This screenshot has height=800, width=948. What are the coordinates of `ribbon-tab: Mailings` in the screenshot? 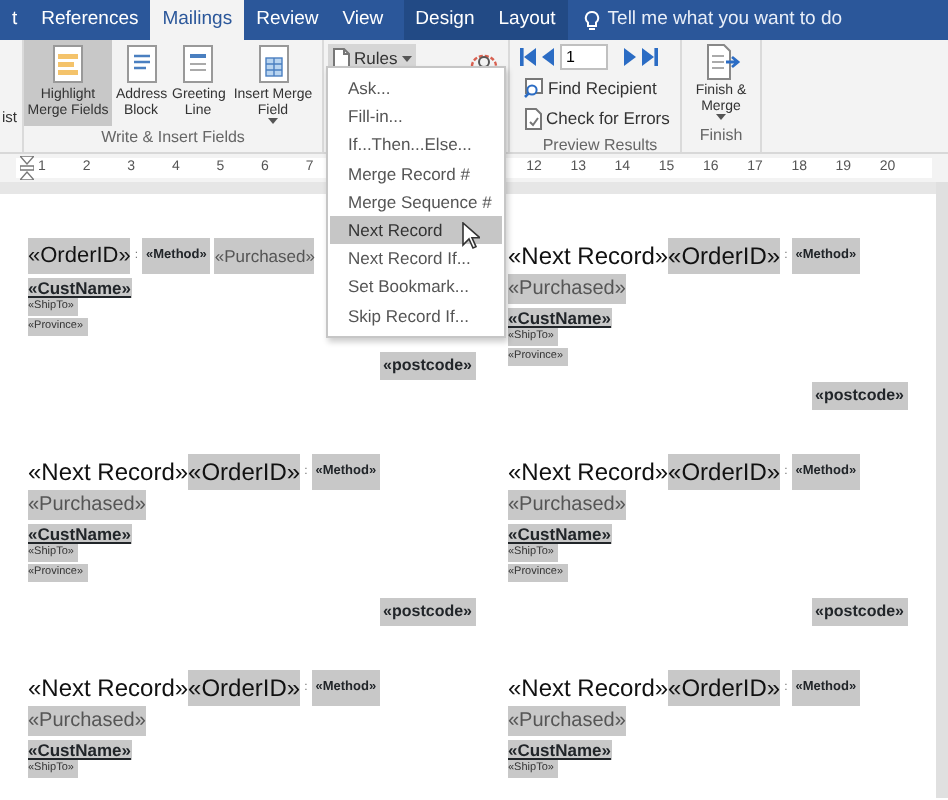 It's located at (197, 20).